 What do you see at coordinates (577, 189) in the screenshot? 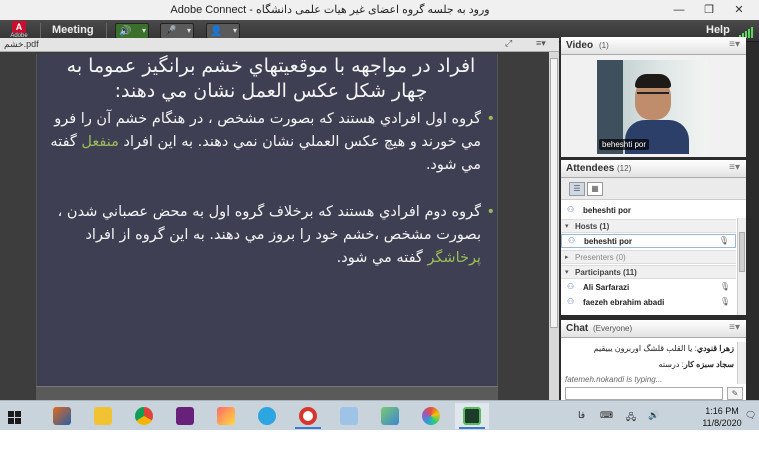
I see `list-view-button: ☰` at bounding box center [577, 189].